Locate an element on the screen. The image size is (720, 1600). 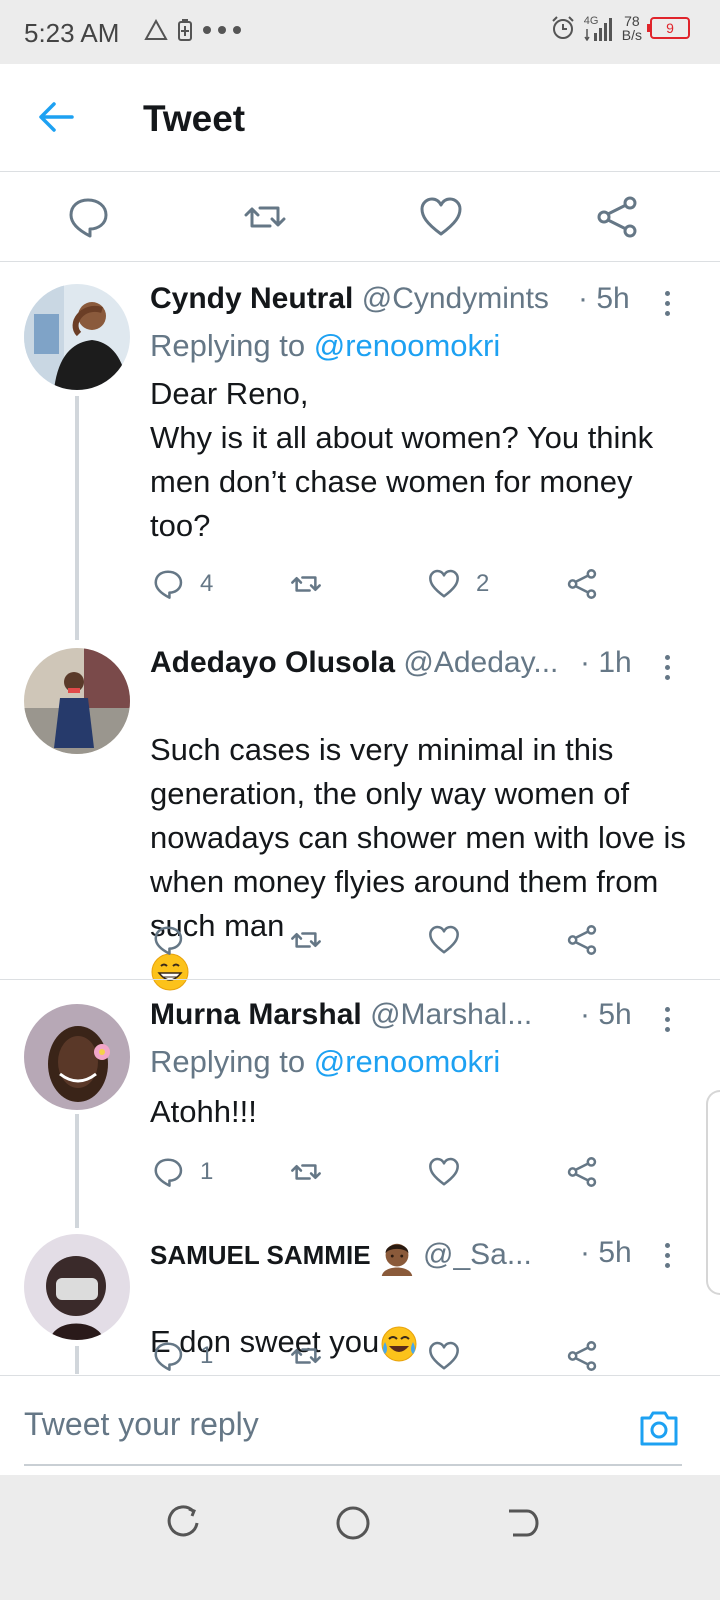
reply-input: Tweet your reply is located at coordinates (141, 1424).